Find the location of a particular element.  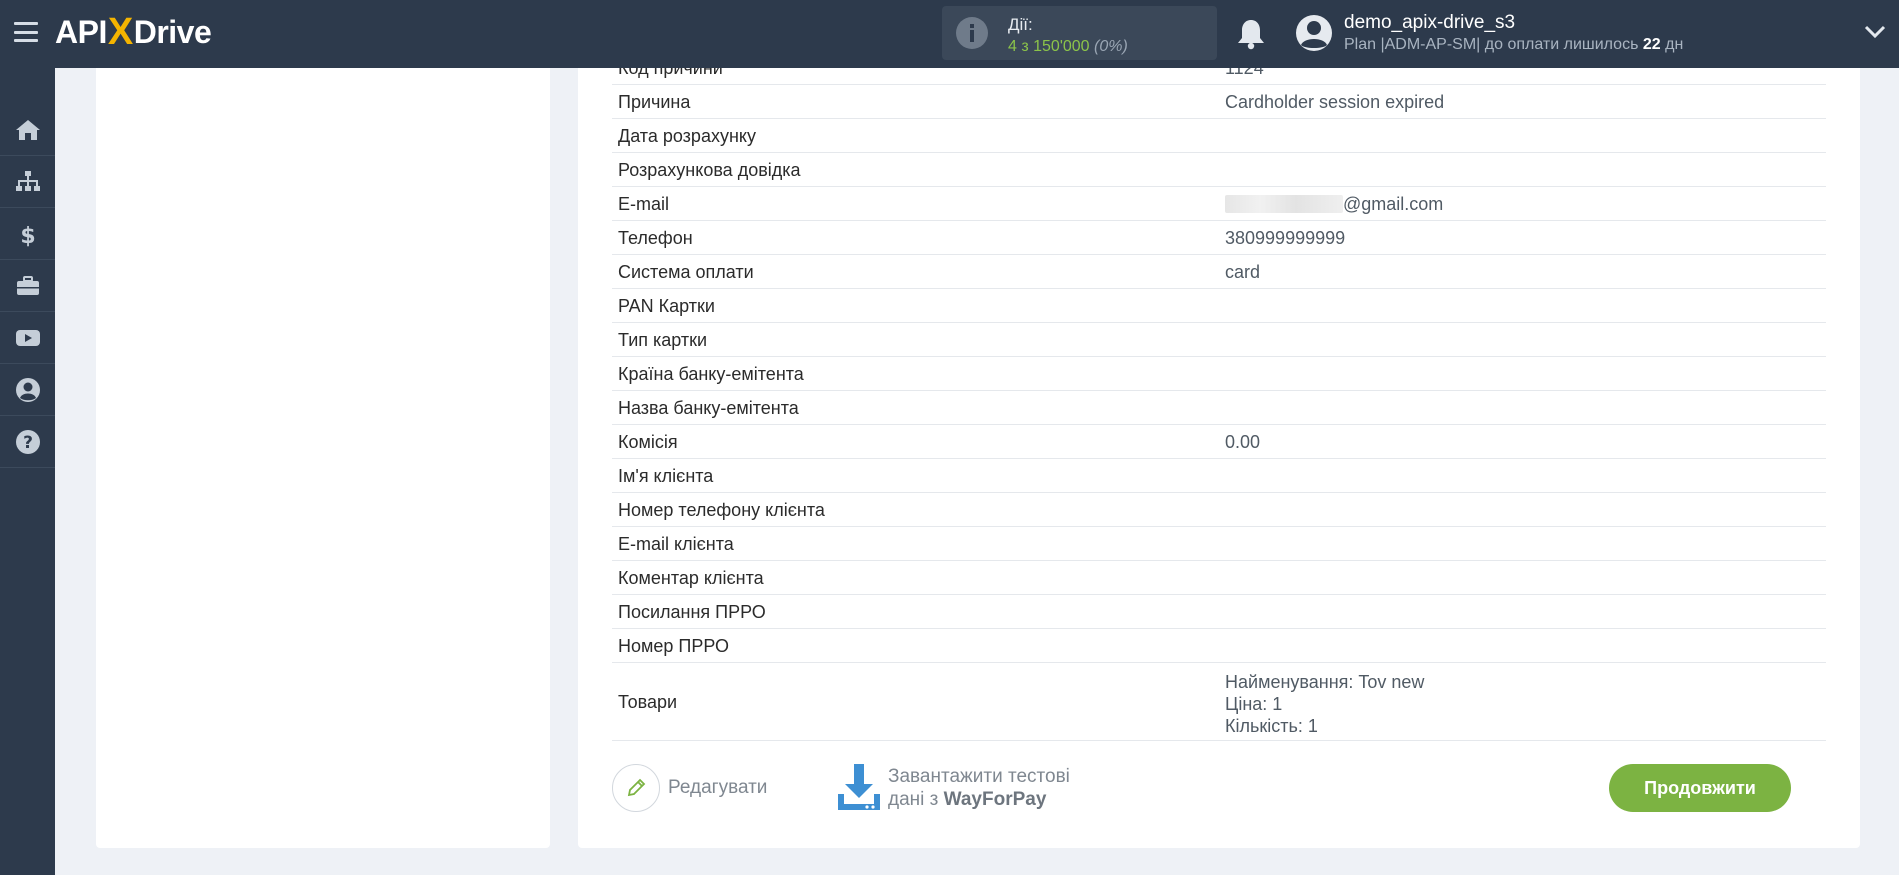

edit-circle is located at coordinates (636, 788).